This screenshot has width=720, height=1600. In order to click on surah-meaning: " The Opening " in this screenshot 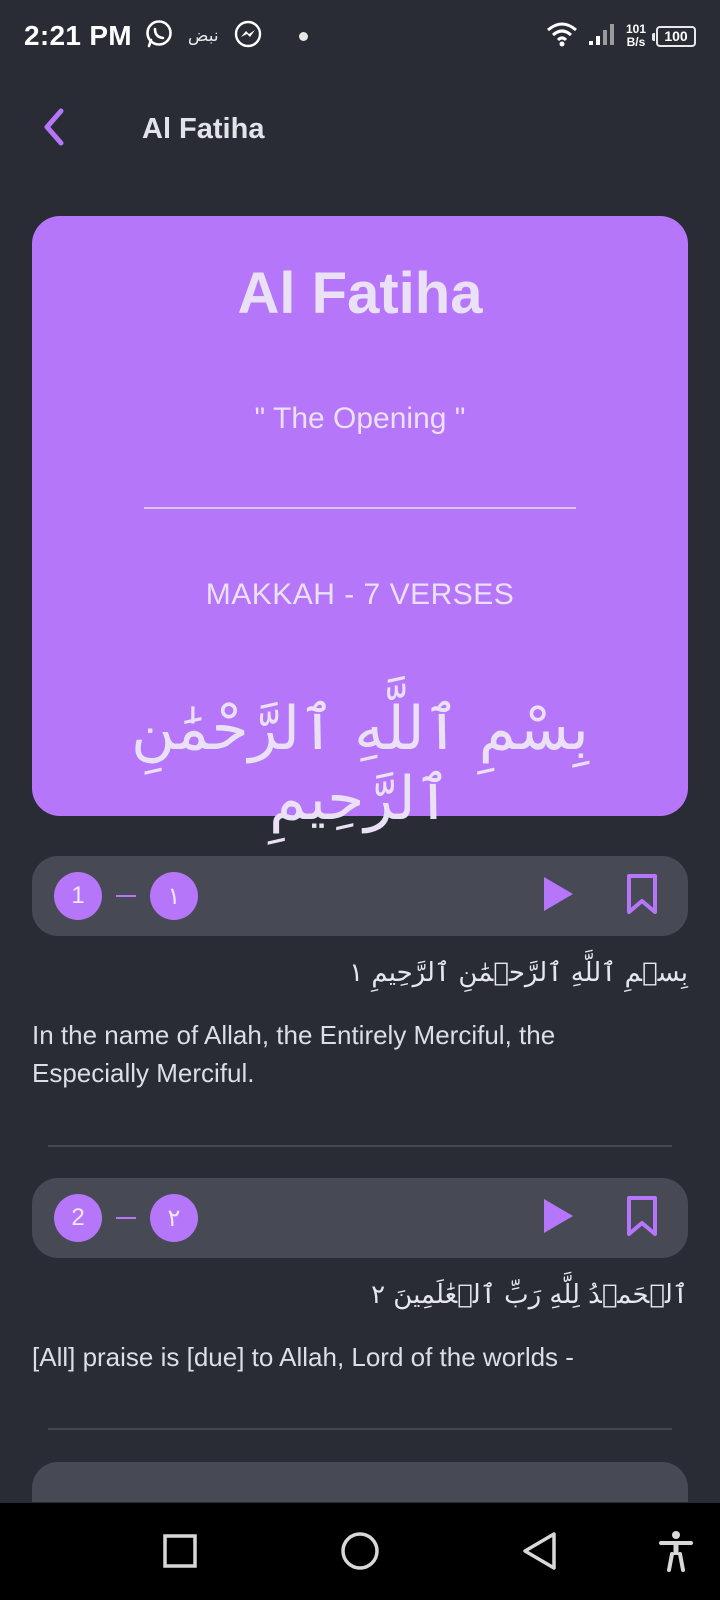, I will do `click(360, 418)`.